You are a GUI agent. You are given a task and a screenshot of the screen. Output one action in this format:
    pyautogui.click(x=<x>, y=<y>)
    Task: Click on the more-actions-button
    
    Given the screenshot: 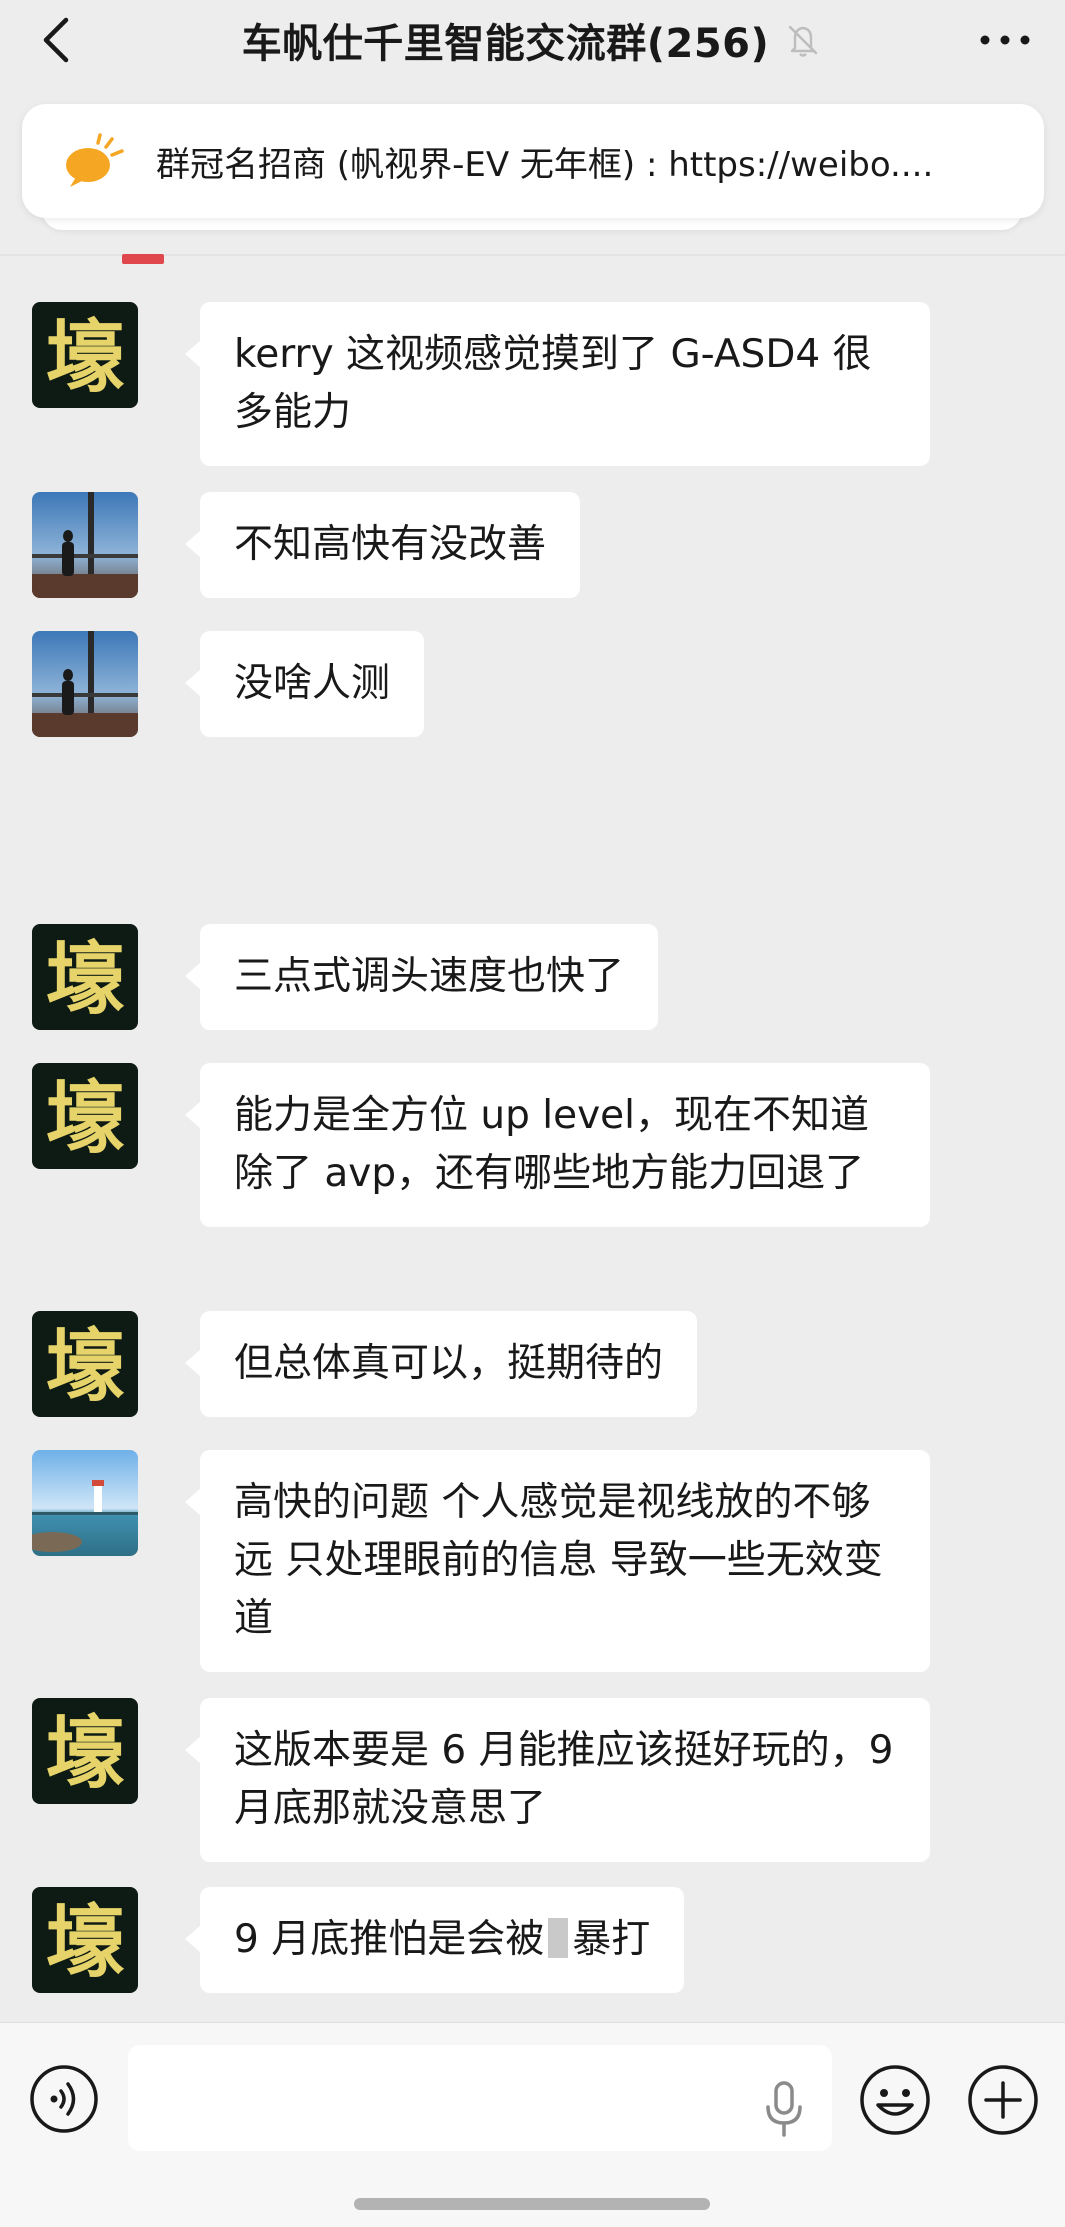 What is the action you would take?
    pyautogui.click(x=1003, y=2100)
    